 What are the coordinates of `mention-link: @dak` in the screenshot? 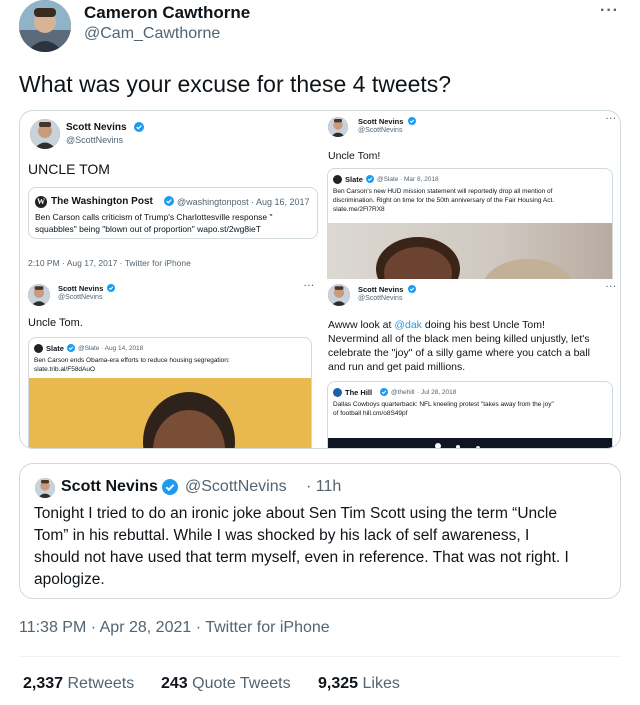 It's located at (408, 325).